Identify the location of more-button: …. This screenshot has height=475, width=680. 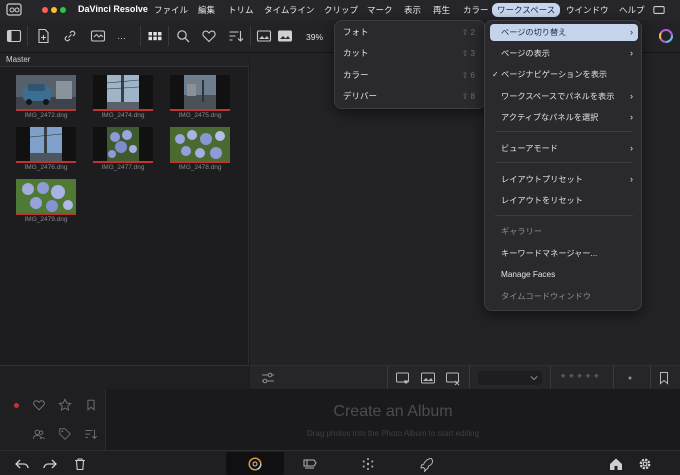
(121, 36).